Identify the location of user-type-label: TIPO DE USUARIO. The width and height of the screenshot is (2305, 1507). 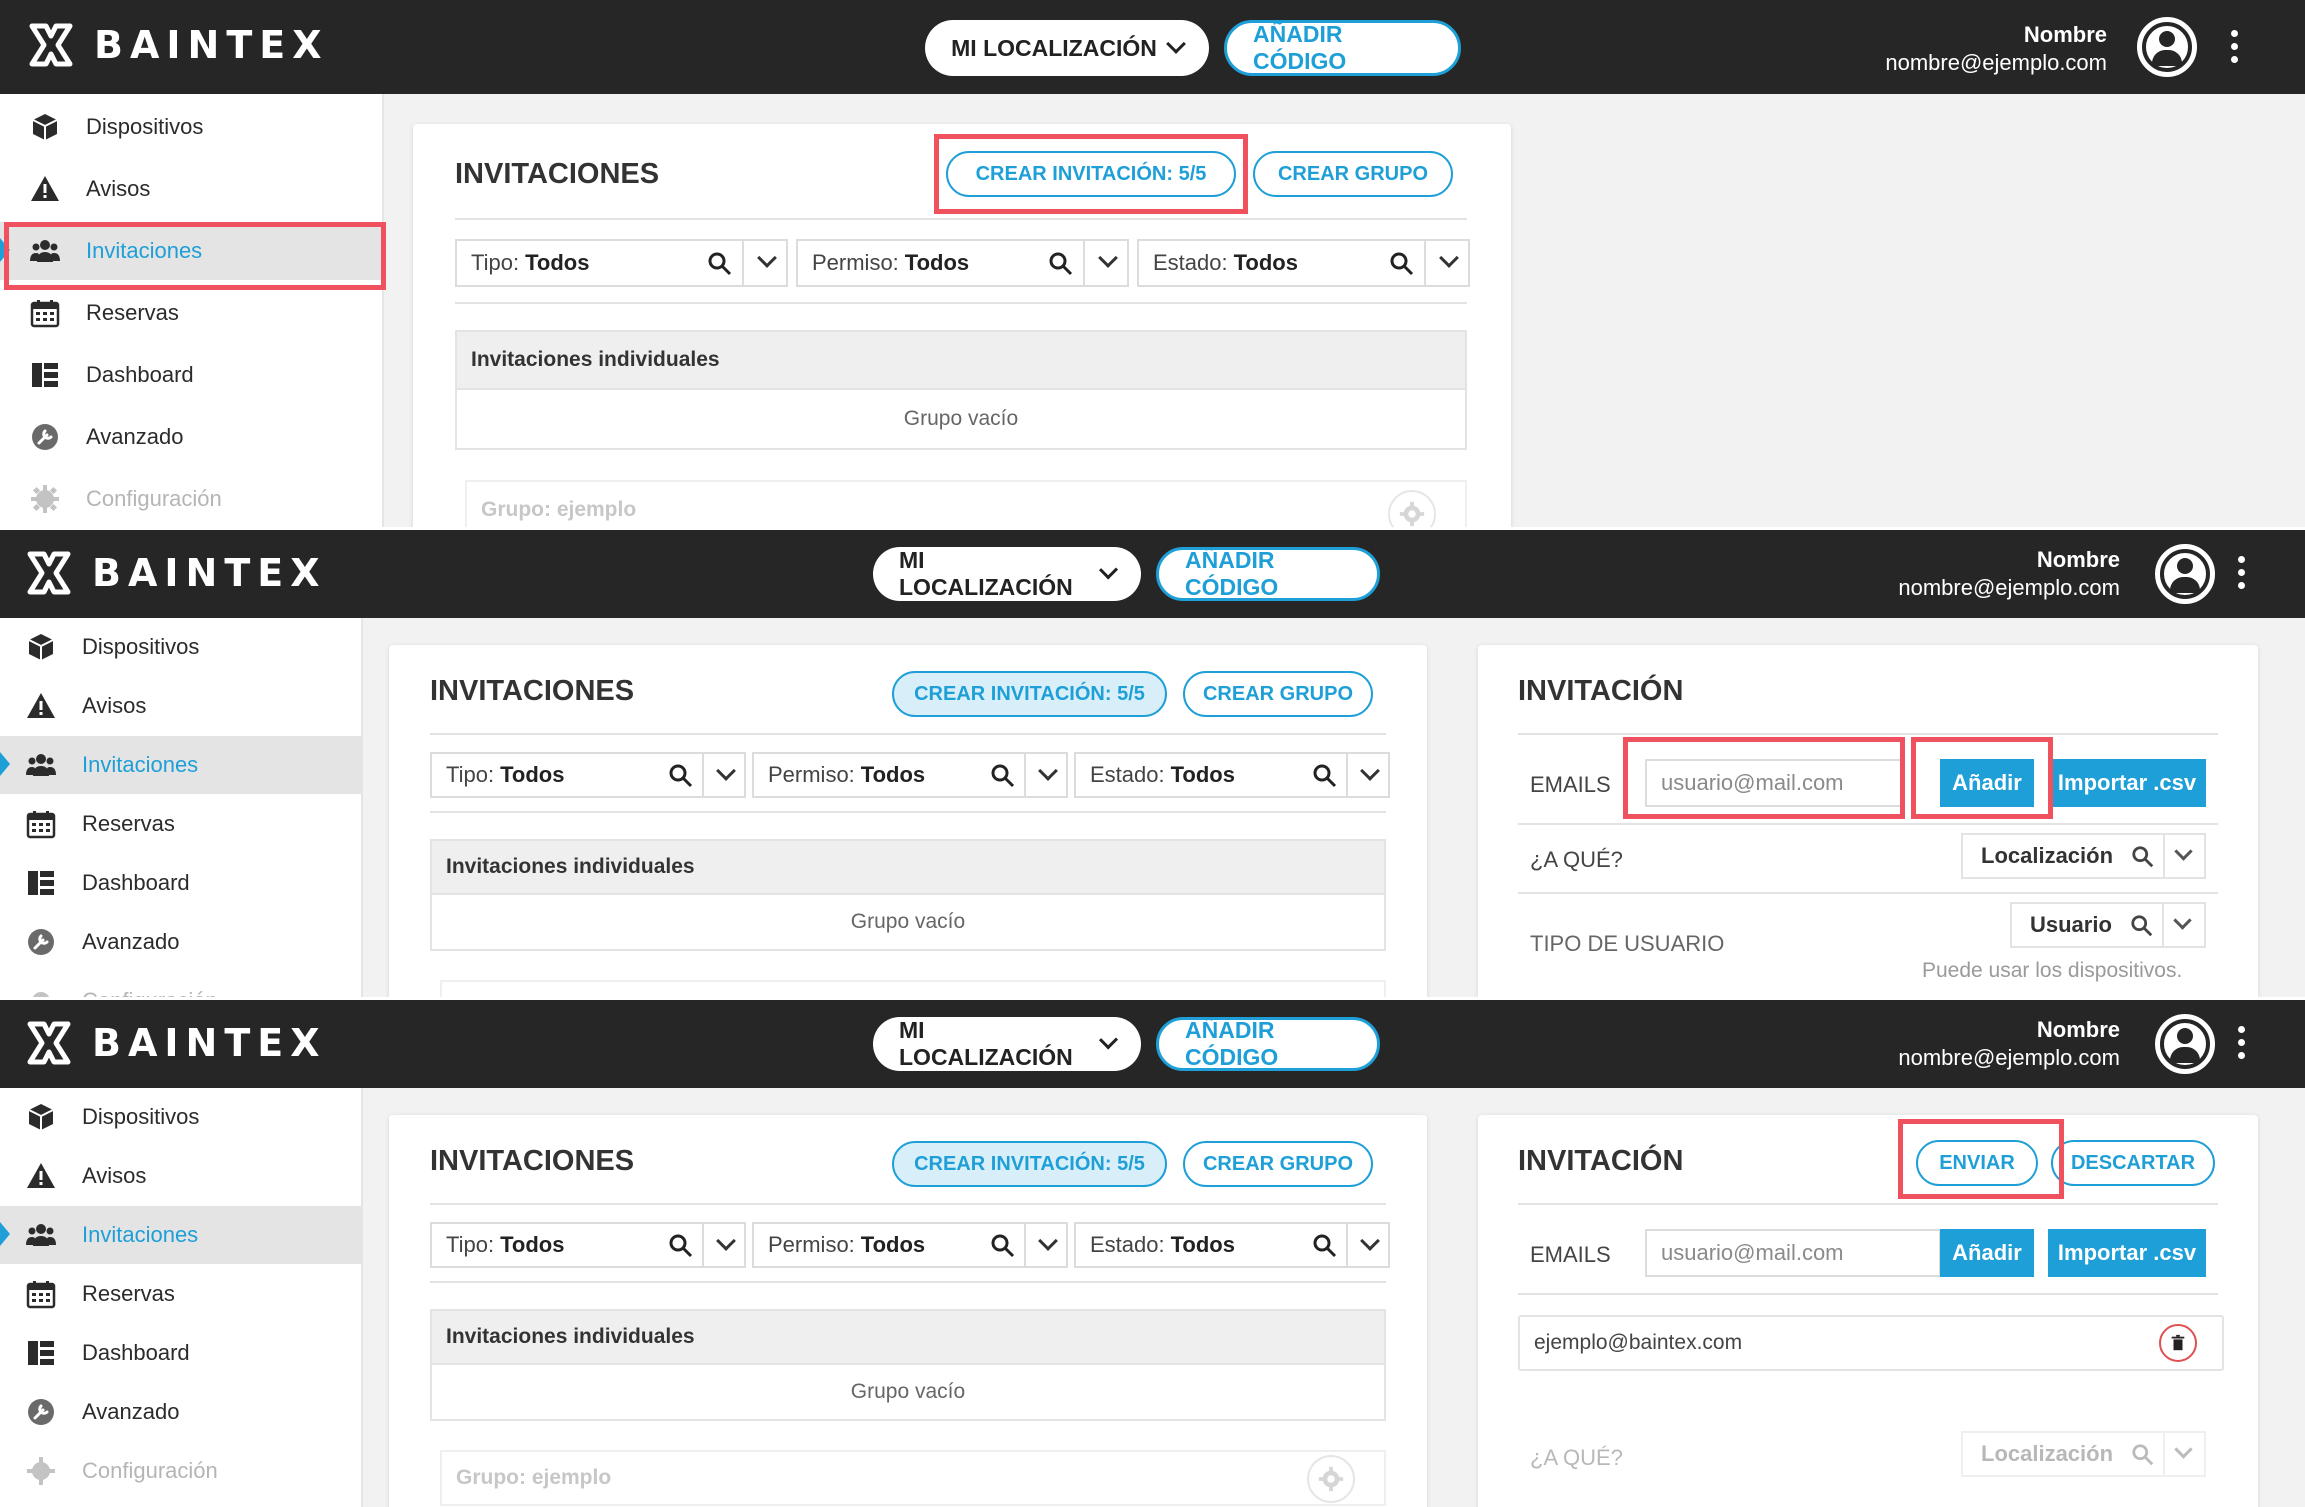
(1627, 943).